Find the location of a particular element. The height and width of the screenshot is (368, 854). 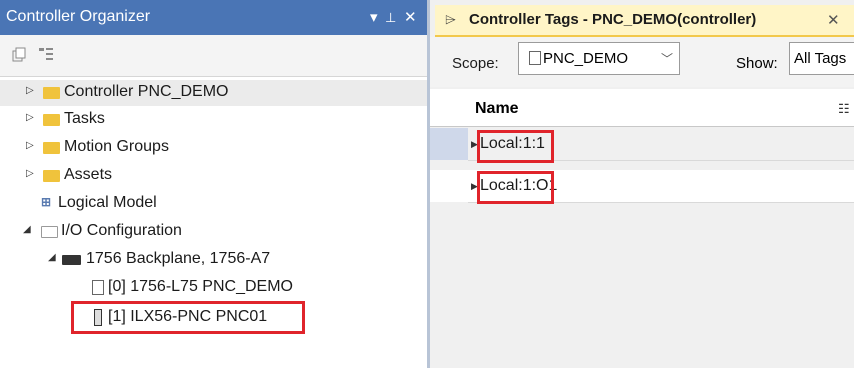

backplane-icon is located at coordinates (71, 260).